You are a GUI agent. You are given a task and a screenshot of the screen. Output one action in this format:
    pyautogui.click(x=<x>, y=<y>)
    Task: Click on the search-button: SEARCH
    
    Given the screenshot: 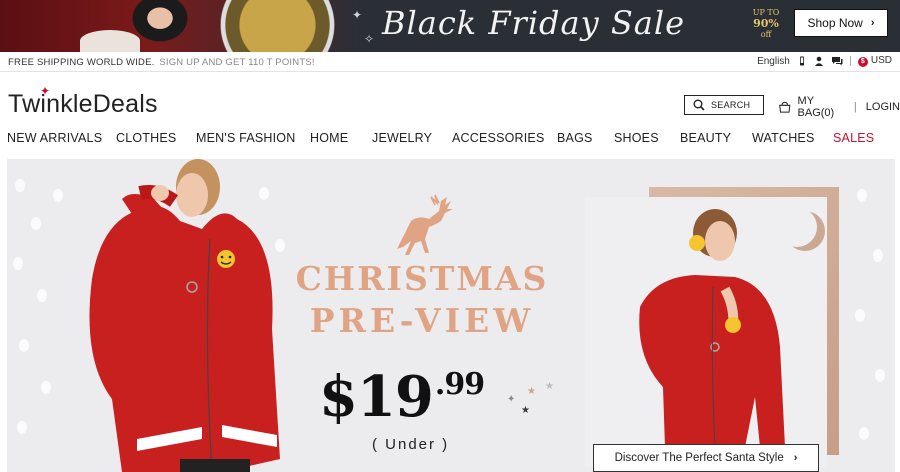 What is the action you would take?
    pyautogui.click(x=724, y=105)
    